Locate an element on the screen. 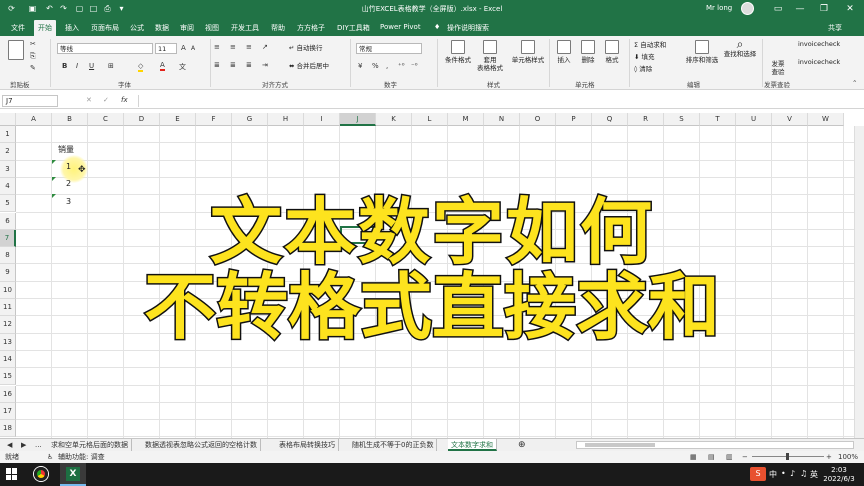 The width and height of the screenshot is (864, 486). select-all-corner is located at coordinates (8, 119).